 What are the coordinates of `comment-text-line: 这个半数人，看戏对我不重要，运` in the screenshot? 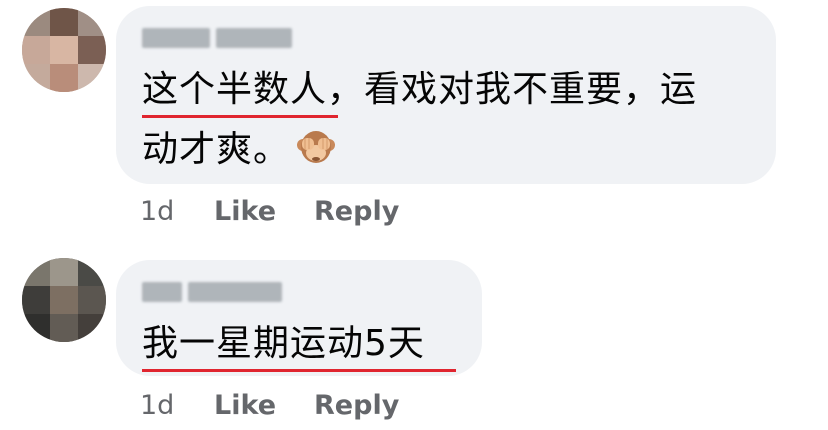 It's located at (420, 89).